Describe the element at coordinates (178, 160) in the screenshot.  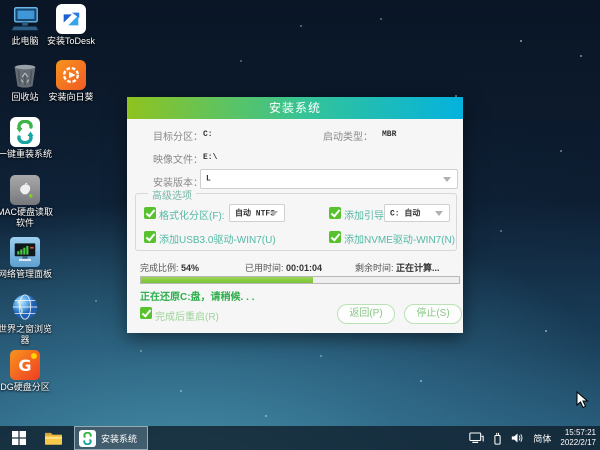
I see `image-file-label: 映像文件：` at that location.